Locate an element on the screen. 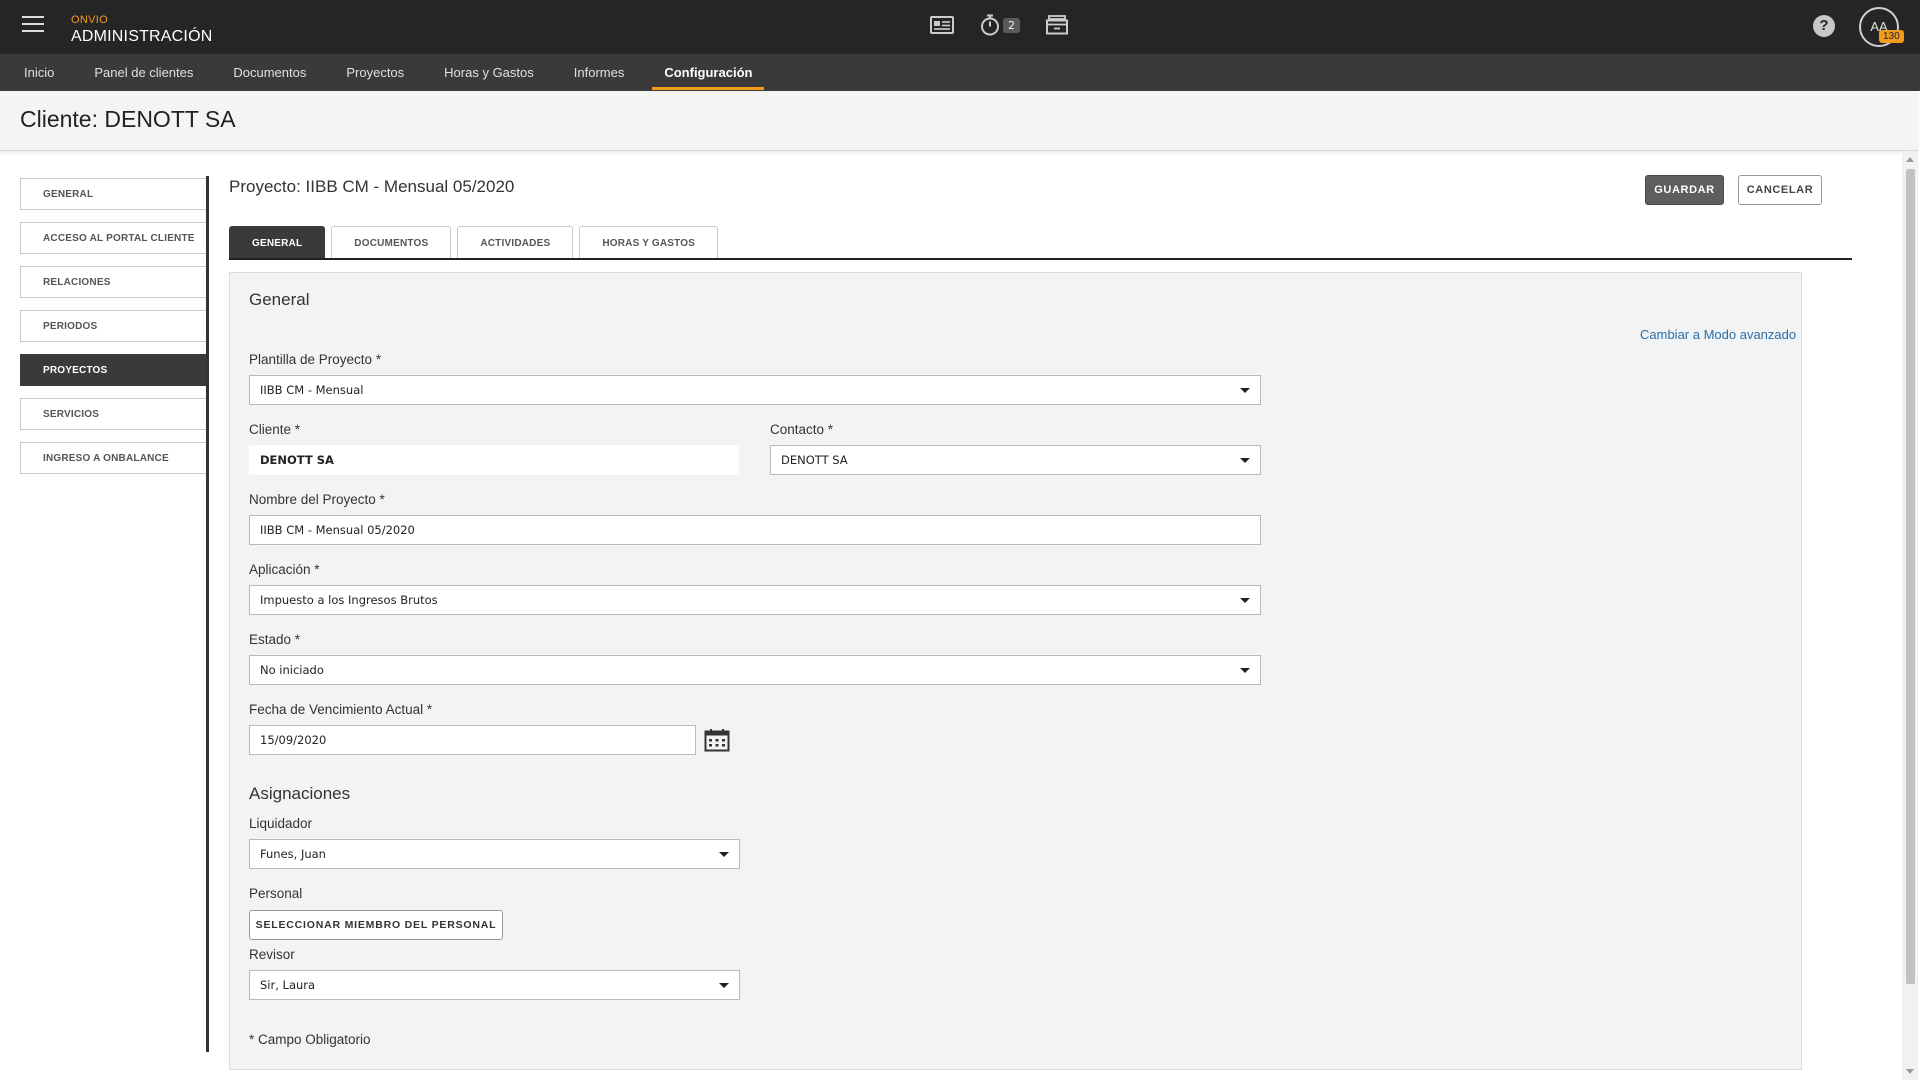 This screenshot has height=1080, width=1920. contact-label: Contacto * is located at coordinates (802, 429).